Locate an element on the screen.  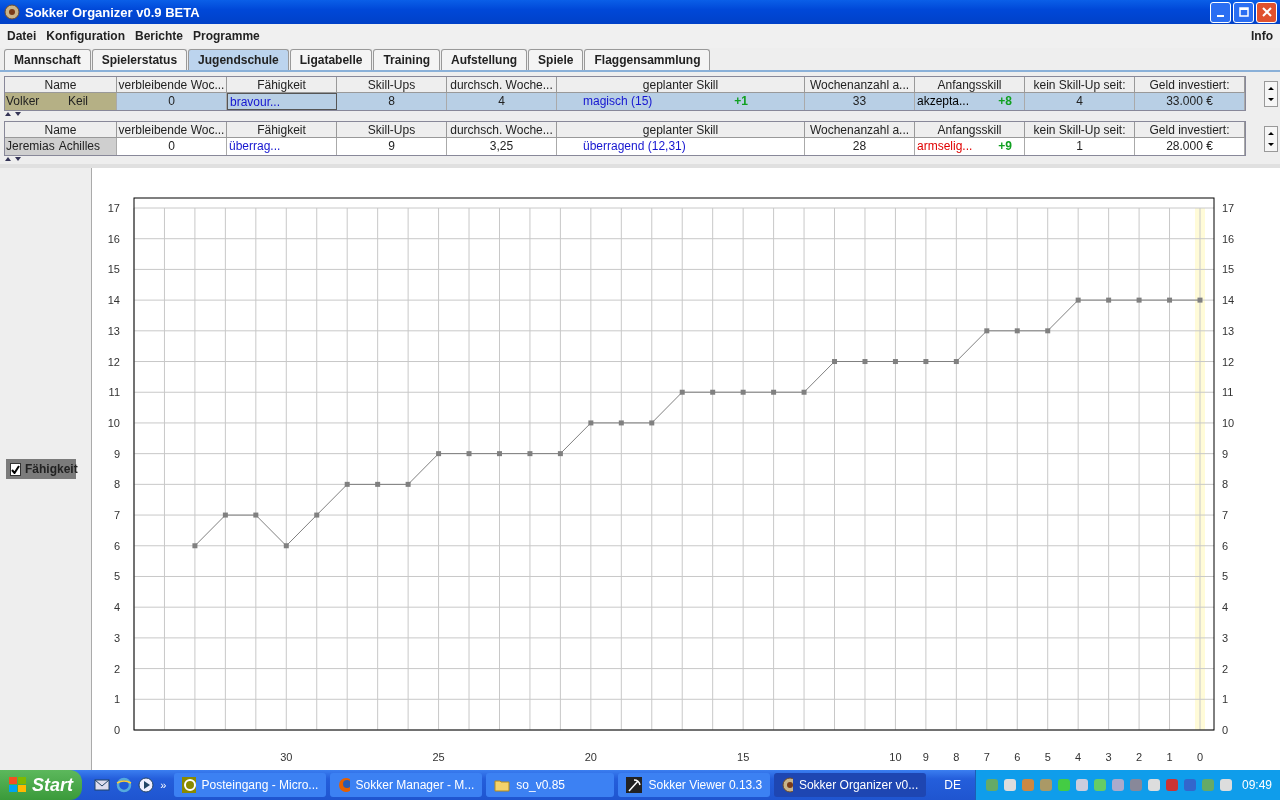
clock: 09:49 is located at coordinates (1256, 785).